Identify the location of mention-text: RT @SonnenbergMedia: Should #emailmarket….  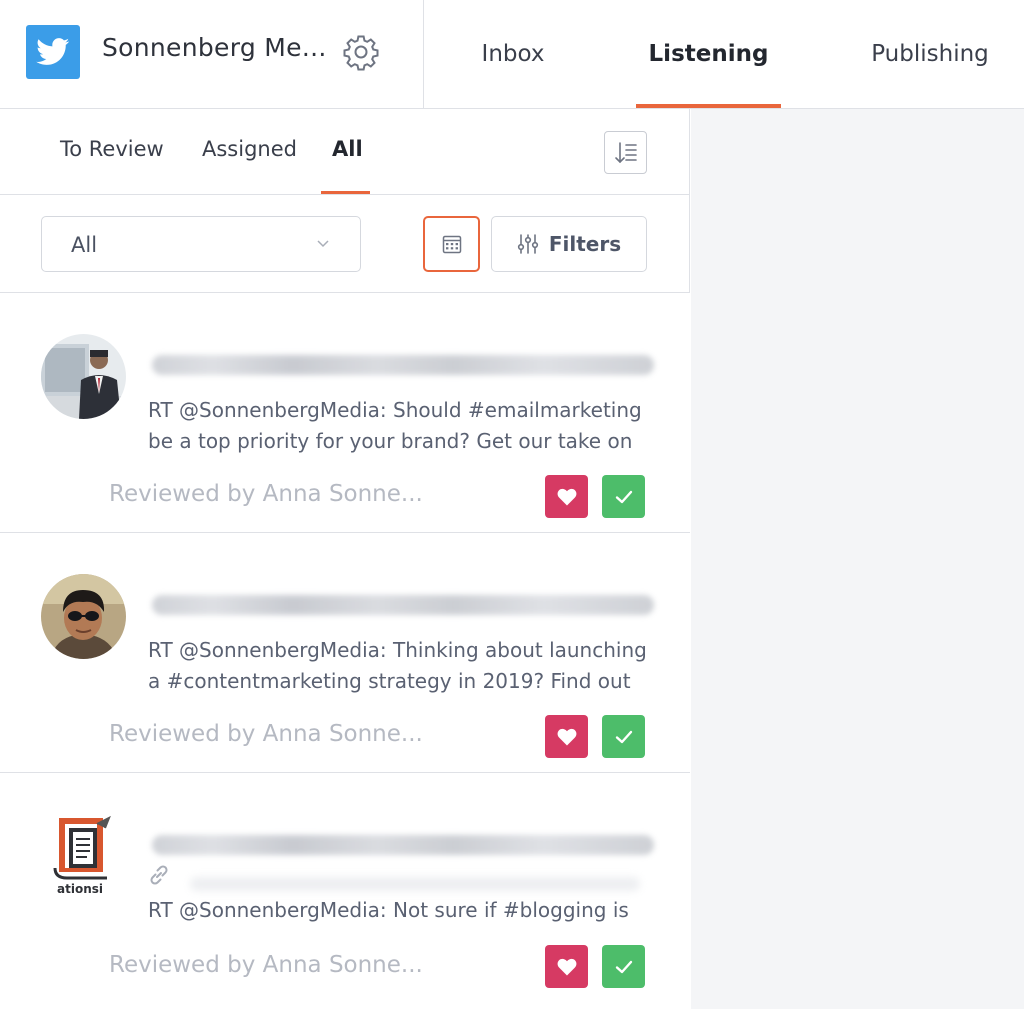
(403, 426).